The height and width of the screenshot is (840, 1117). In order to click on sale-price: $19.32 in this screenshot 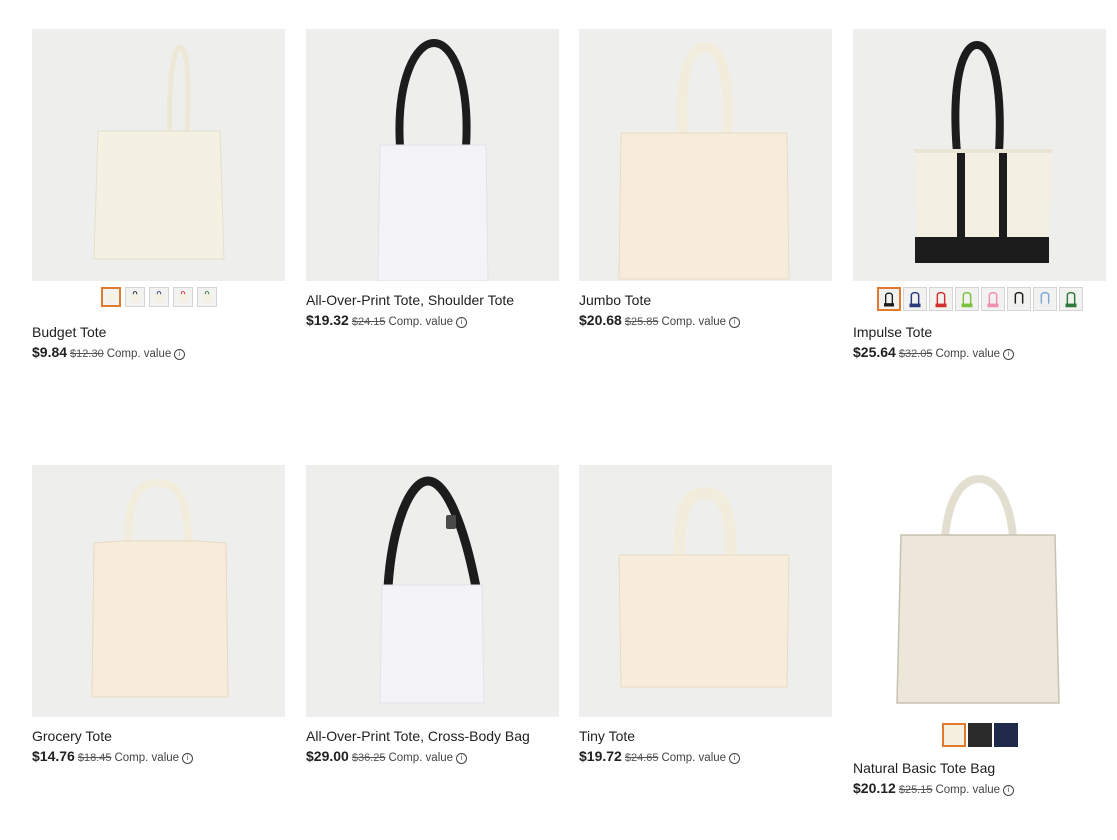, I will do `click(327, 320)`.